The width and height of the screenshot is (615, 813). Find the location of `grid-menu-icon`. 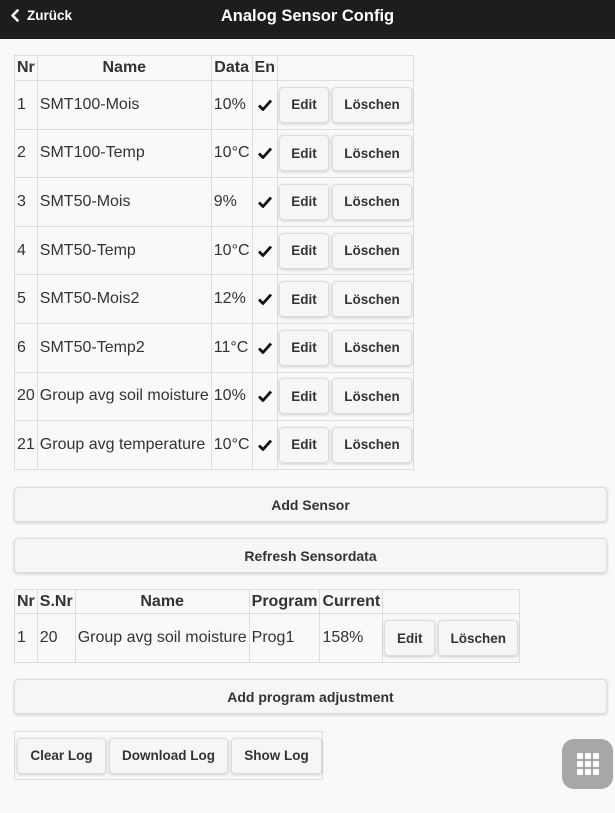

grid-menu-icon is located at coordinates (587, 764).